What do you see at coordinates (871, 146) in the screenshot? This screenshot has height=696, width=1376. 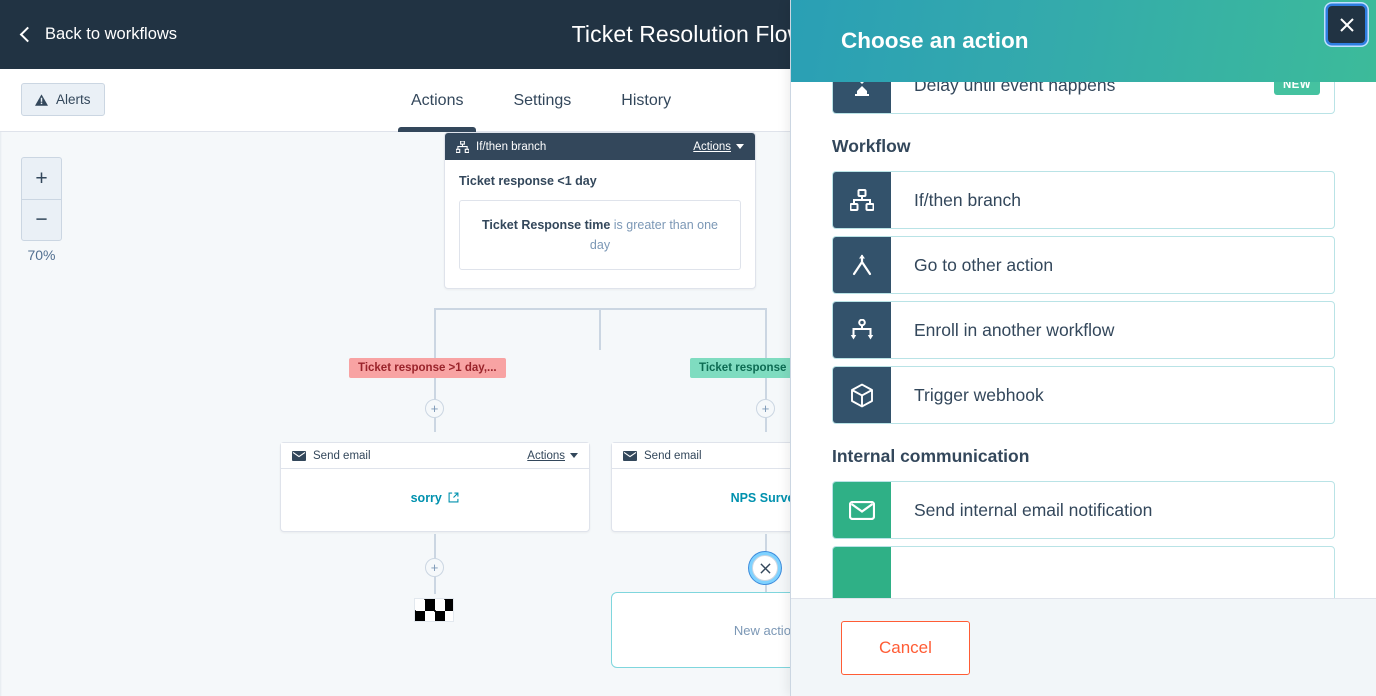 I see `group-title-workflow: Workflow` at bounding box center [871, 146].